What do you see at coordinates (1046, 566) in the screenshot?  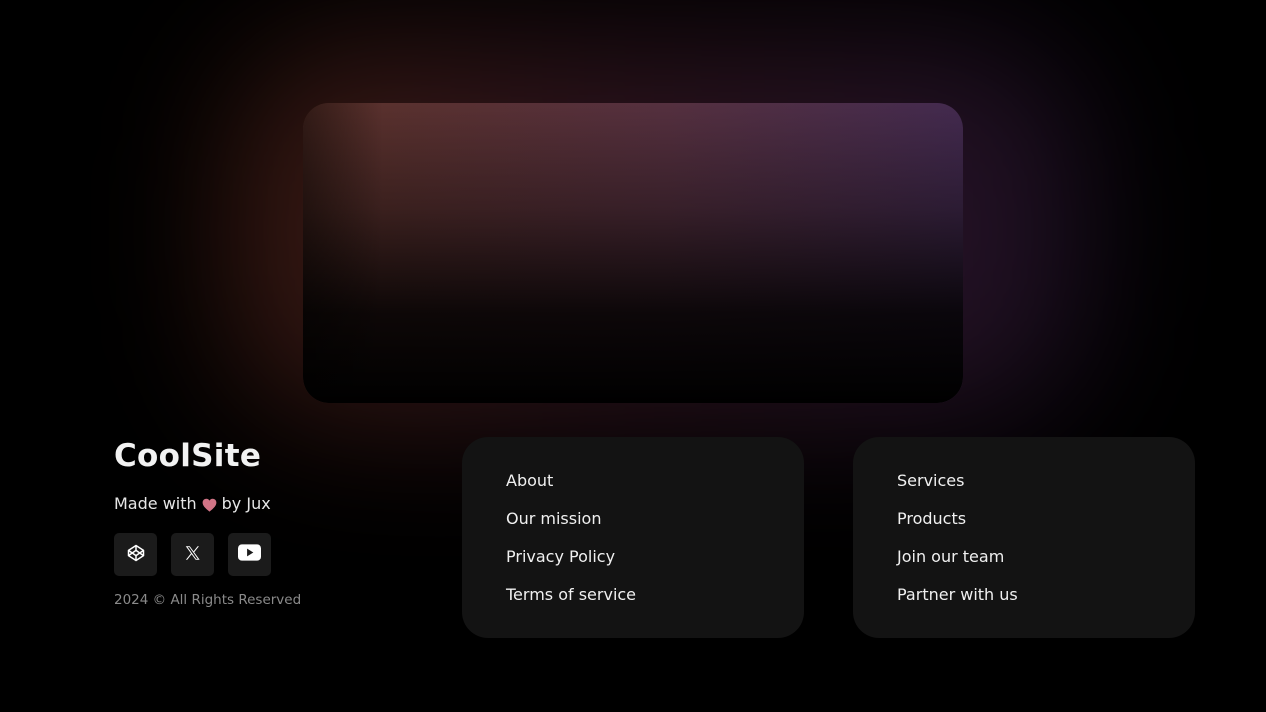 I see `footer-link-item: Join our team` at bounding box center [1046, 566].